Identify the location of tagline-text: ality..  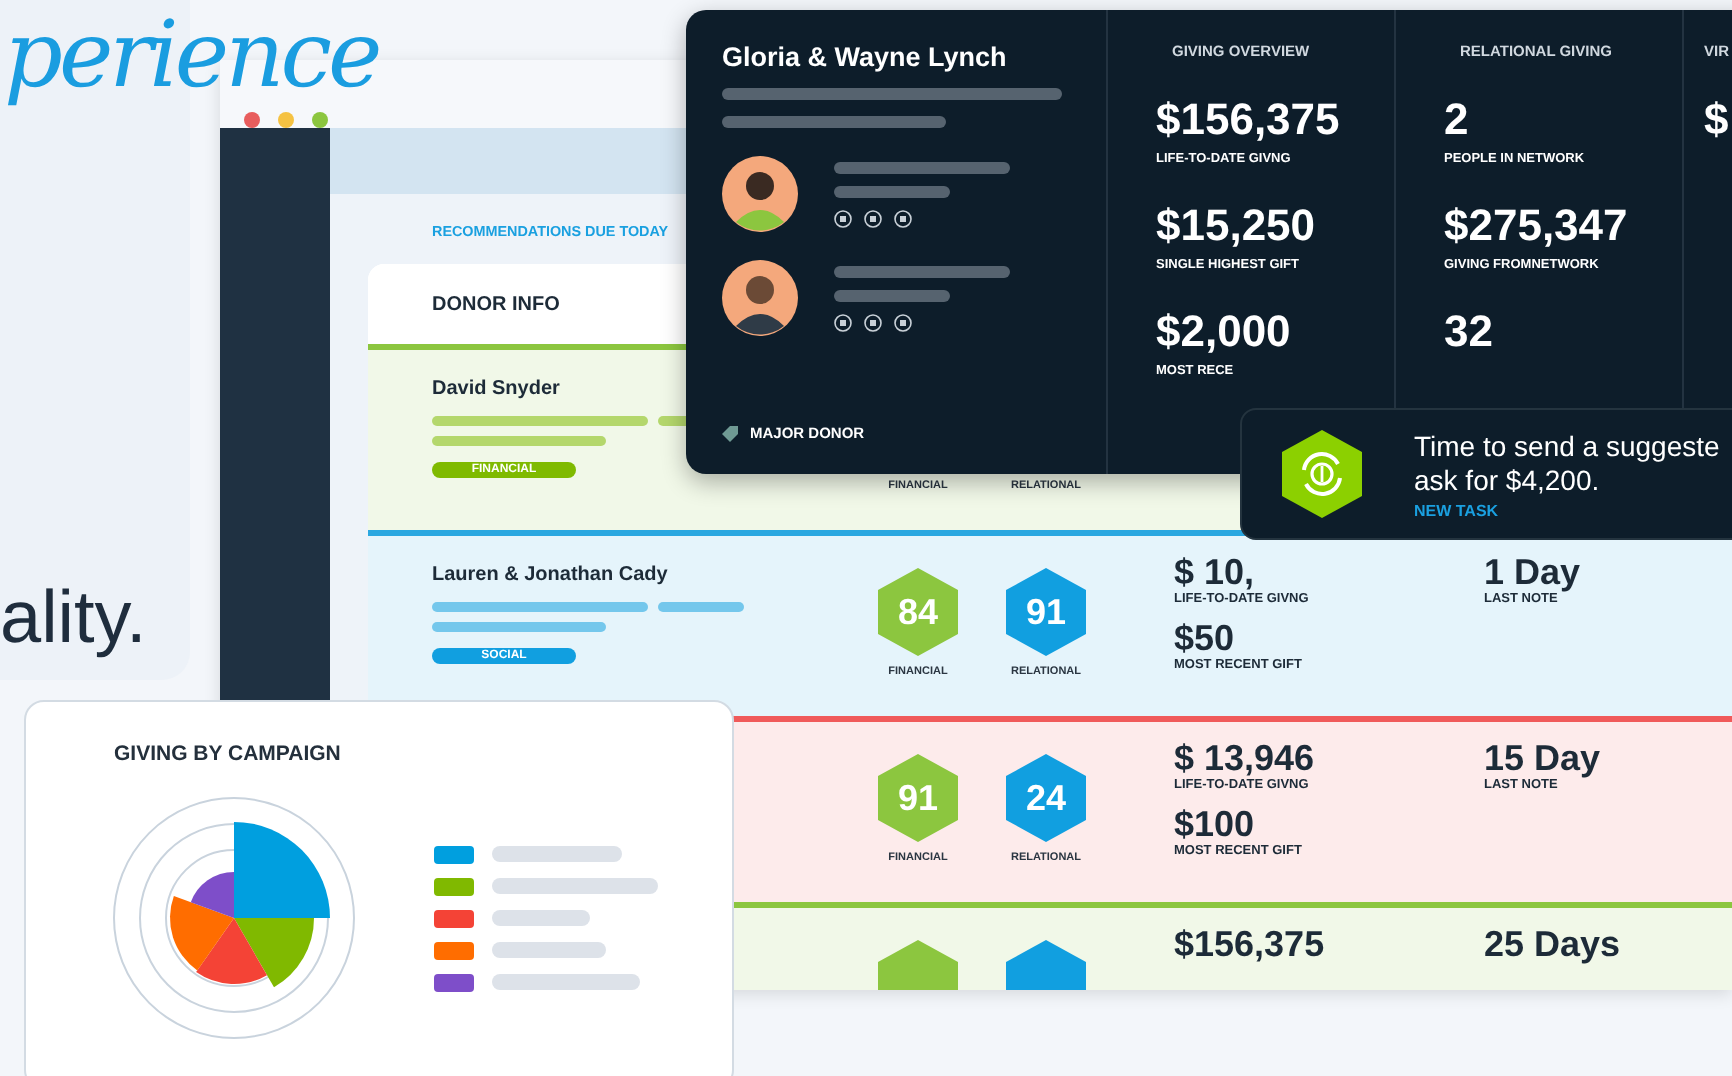
(73, 618).